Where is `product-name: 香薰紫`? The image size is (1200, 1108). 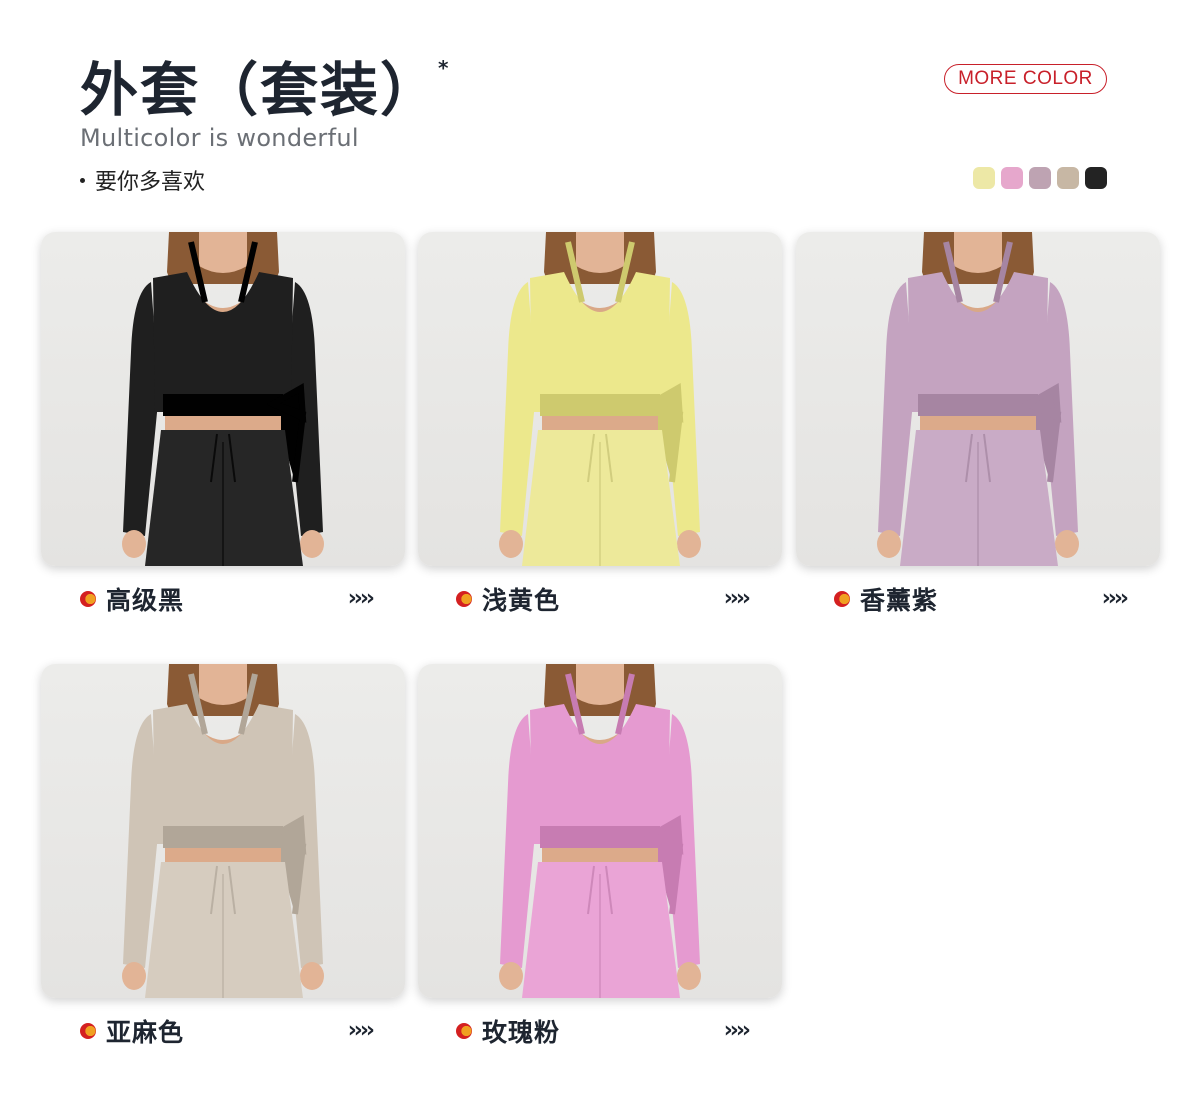 product-name: 香薰紫 is located at coordinates (899, 600).